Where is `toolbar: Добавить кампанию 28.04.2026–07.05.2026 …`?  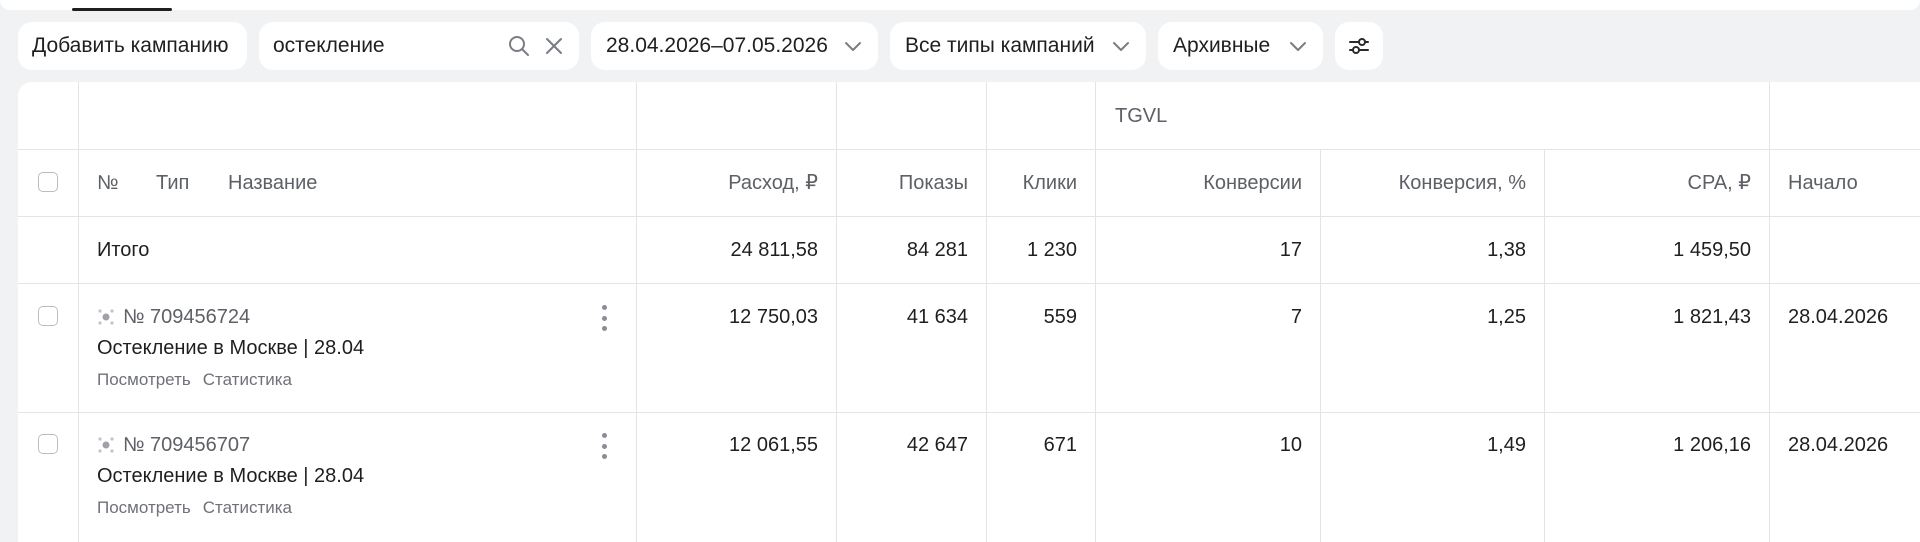
toolbar: Добавить кампанию 28.04.2026–07.05.2026 … is located at coordinates (700, 46).